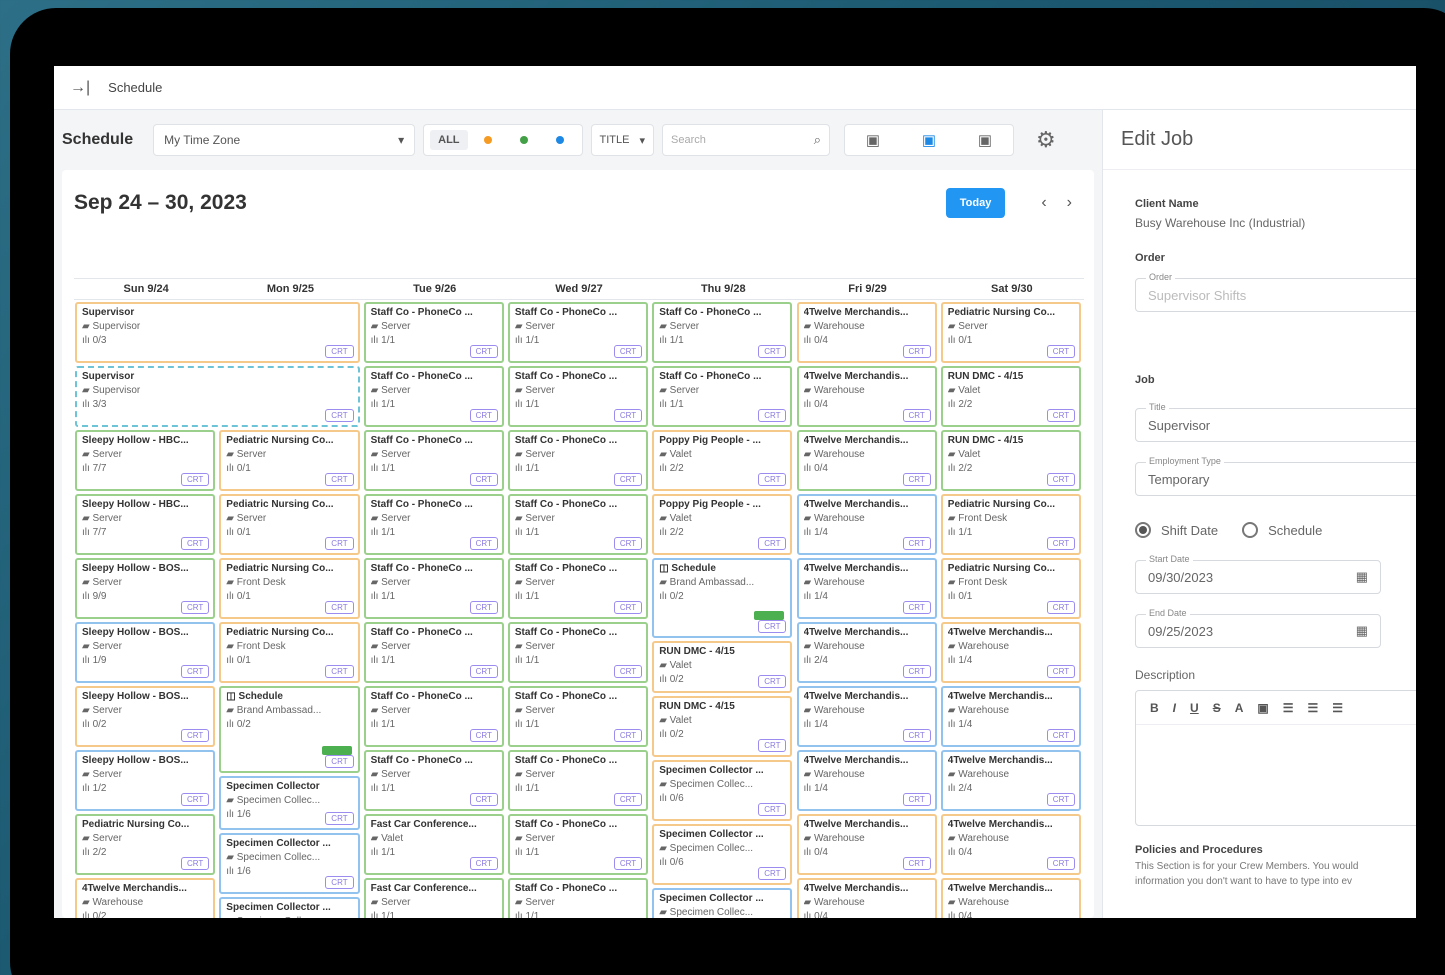 The image size is (1445, 975). Describe the element at coordinates (622, 140) in the screenshot. I see `title-select: TITLE ▾` at that location.